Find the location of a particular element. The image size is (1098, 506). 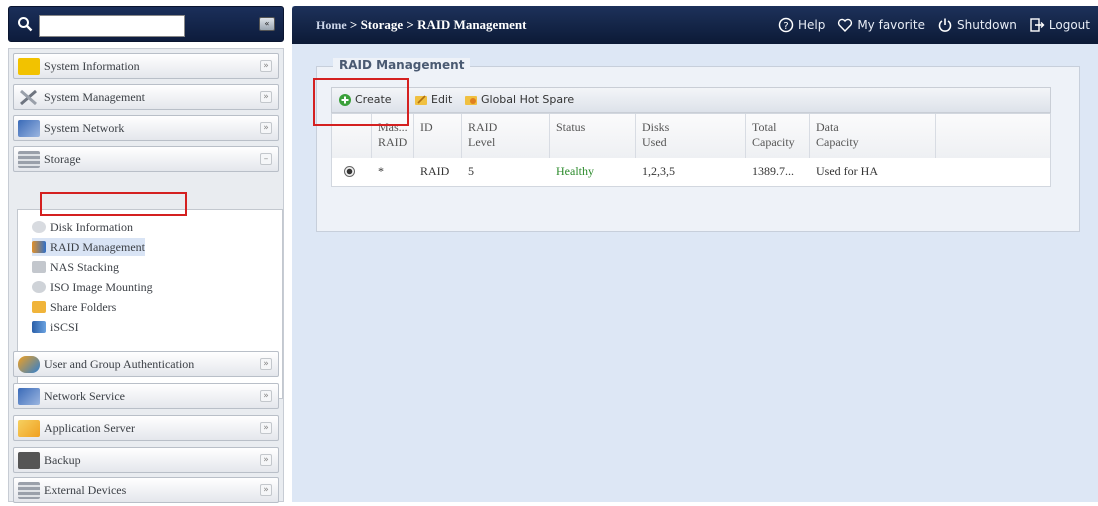

sidebar-item-nas-stacking: NAS Stacking is located at coordinates (75, 267).